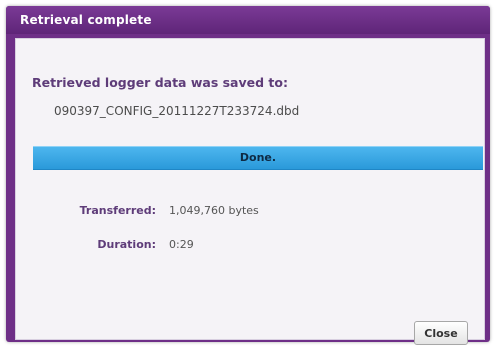 Image resolution: width=495 pixels, height=347 pixels. I want to click on dialog-title-bar: Retrieval complete, so click(248, 20).